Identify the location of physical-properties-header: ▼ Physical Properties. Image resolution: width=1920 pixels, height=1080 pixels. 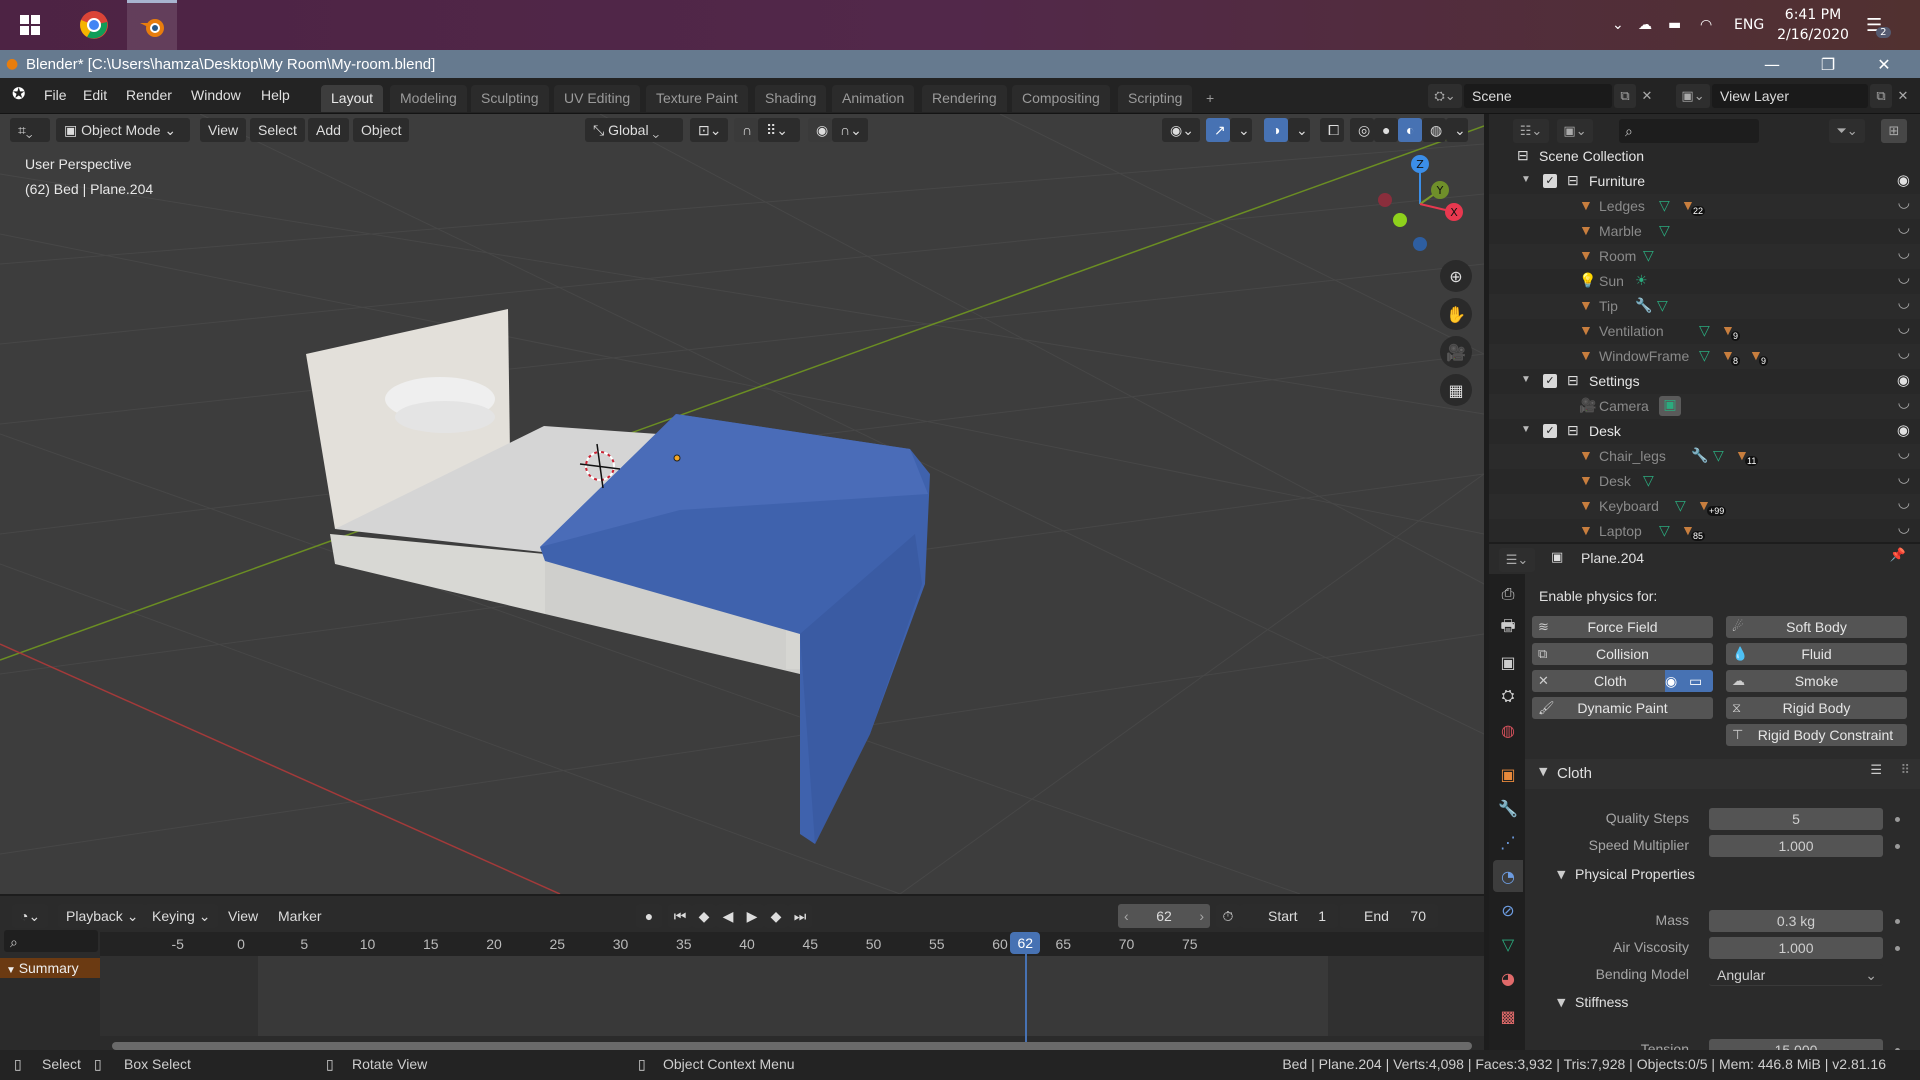
(1722, 875).